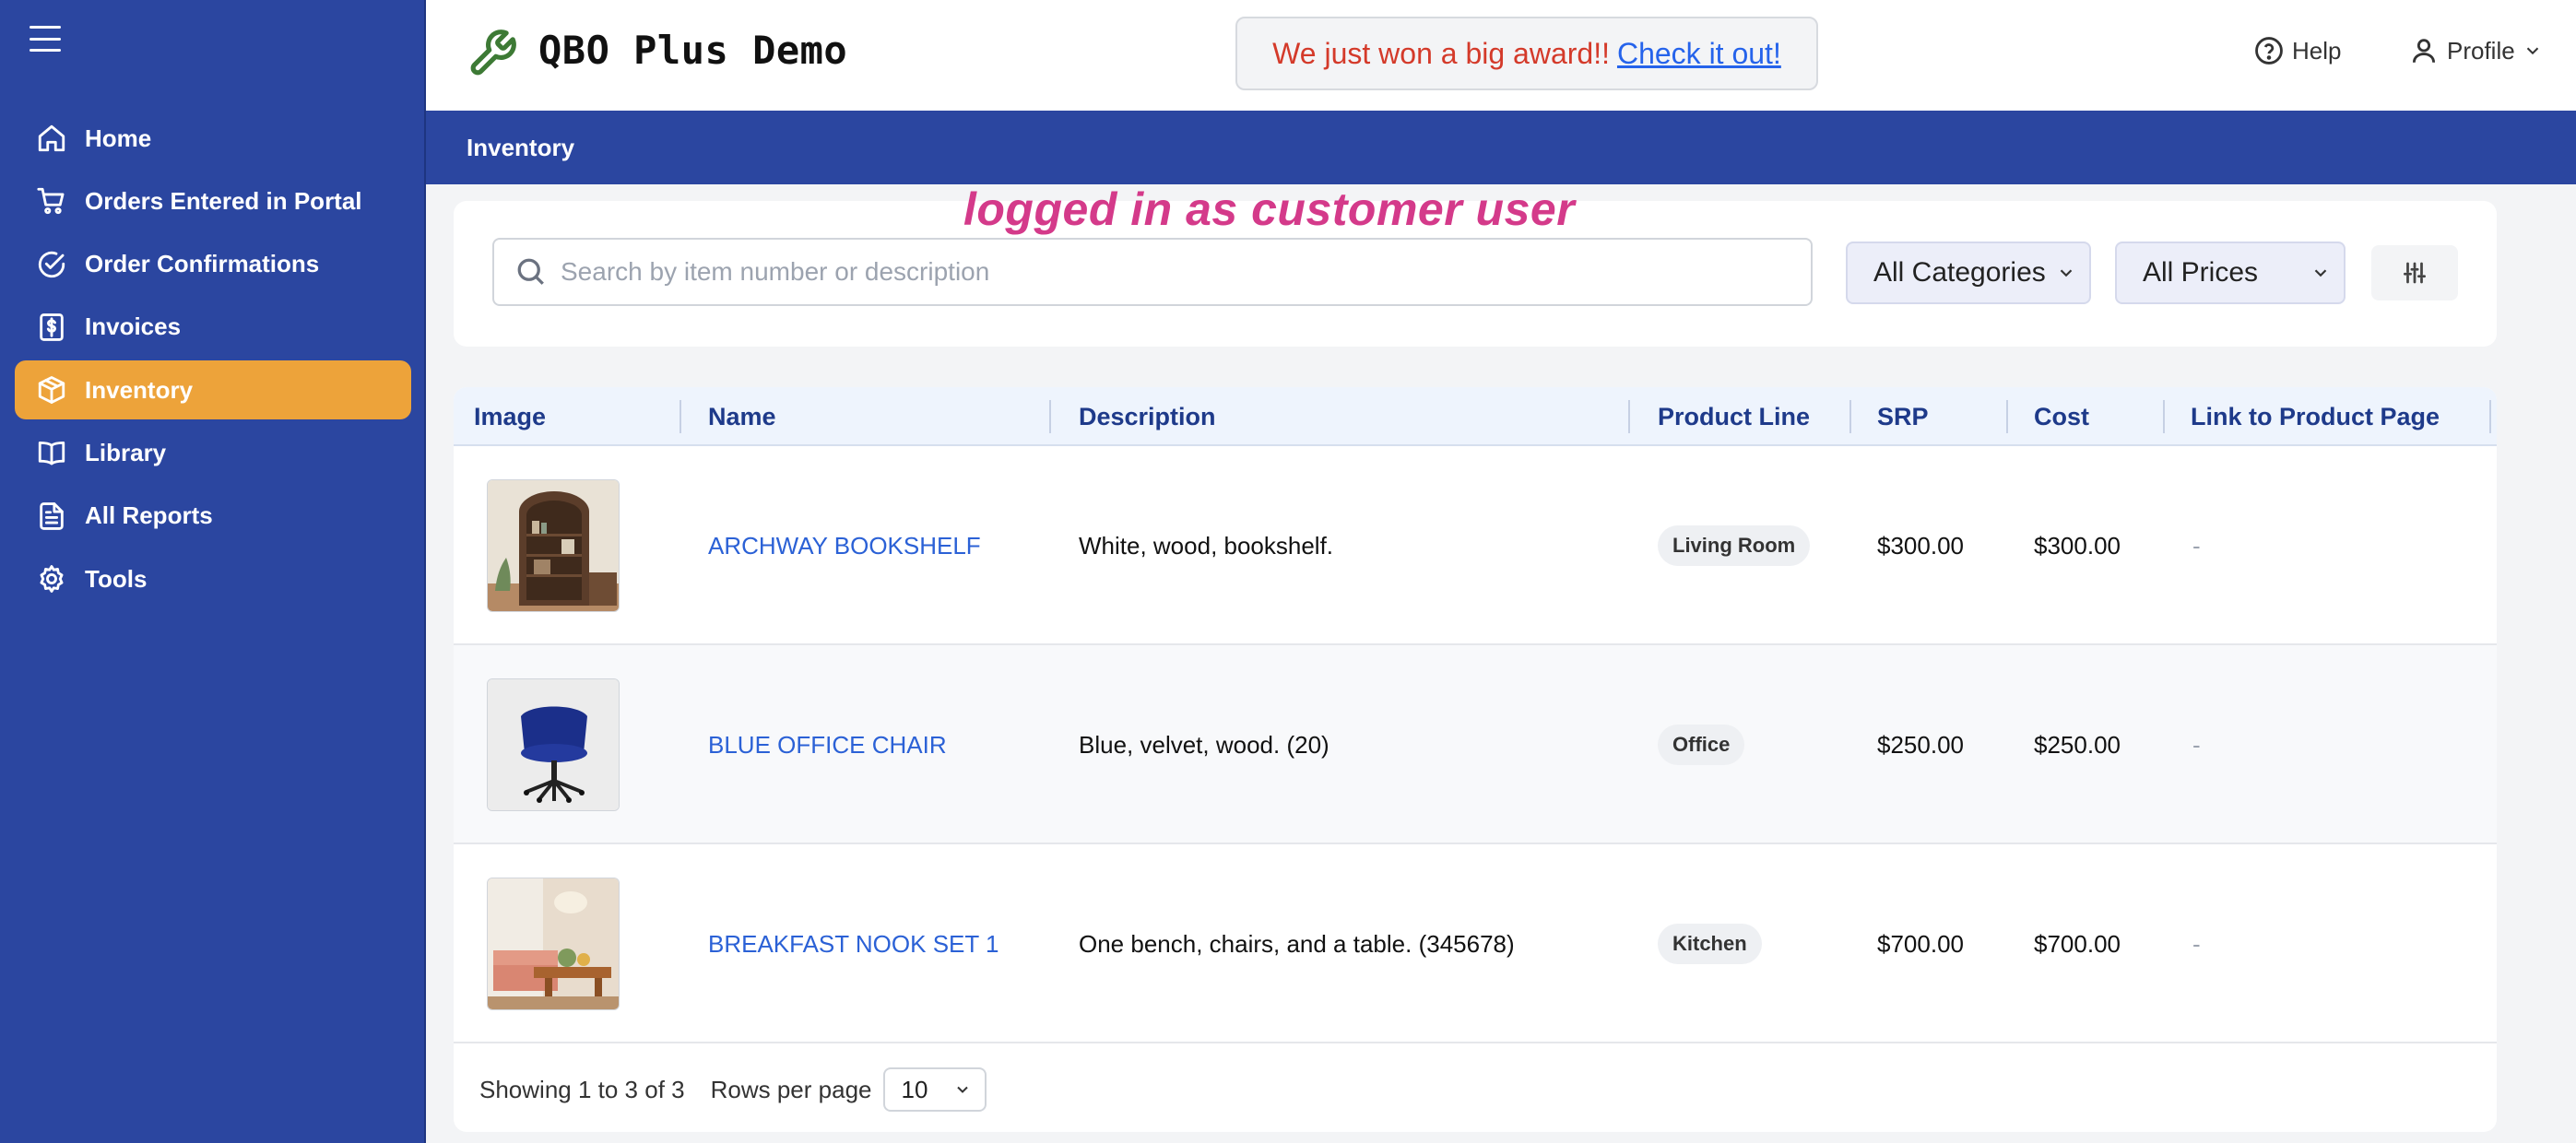 The width and height of the screenshot is (2576, 1143). I want to click on column-header-description: Description, so click(1147, 416).